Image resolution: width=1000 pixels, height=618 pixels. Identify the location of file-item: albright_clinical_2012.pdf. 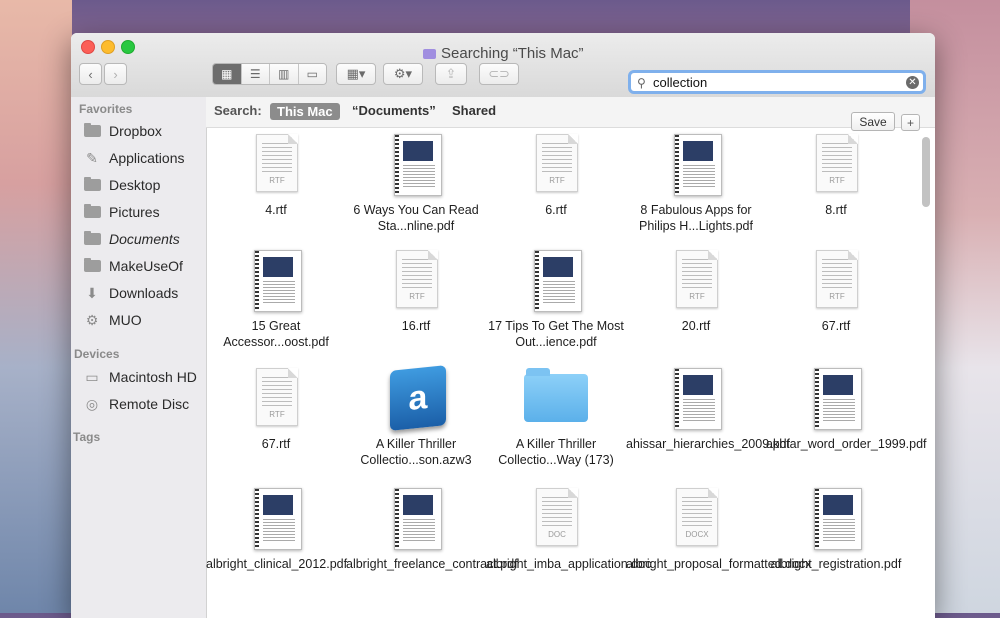
(276, 530).